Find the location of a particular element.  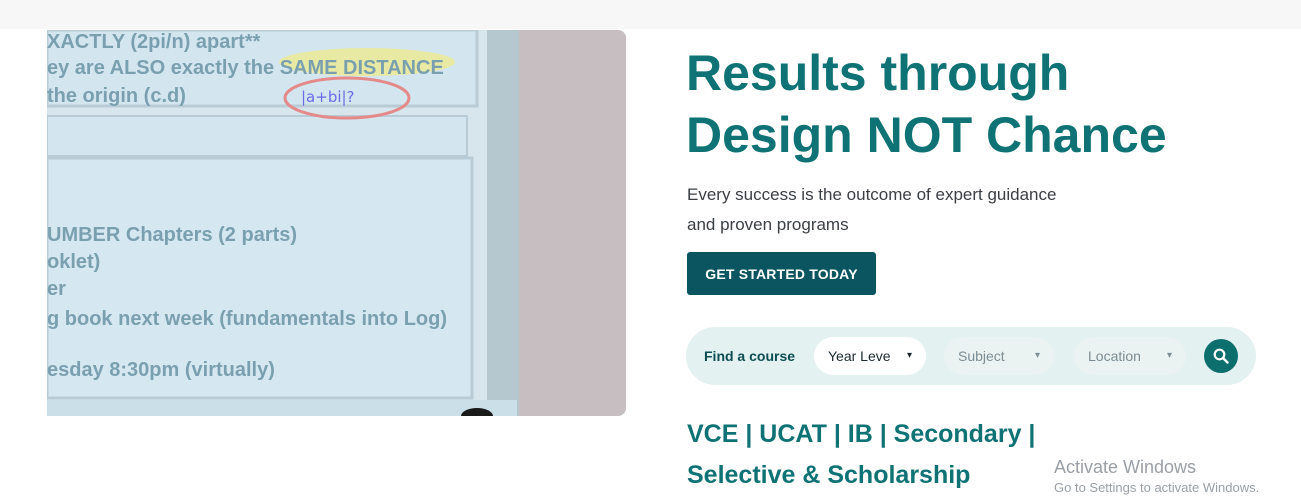

location-select: Location ▾ is located at coordinates (1130, 356).